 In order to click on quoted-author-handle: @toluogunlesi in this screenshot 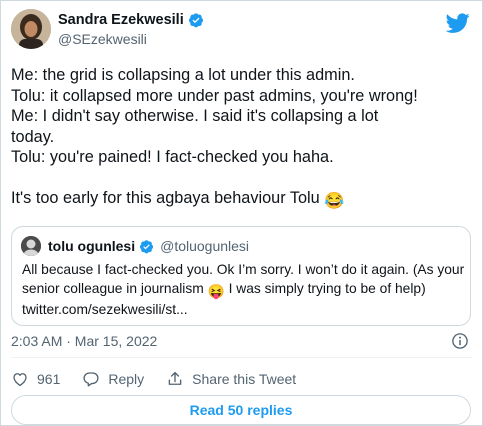, I will do `click(205, 246)`.